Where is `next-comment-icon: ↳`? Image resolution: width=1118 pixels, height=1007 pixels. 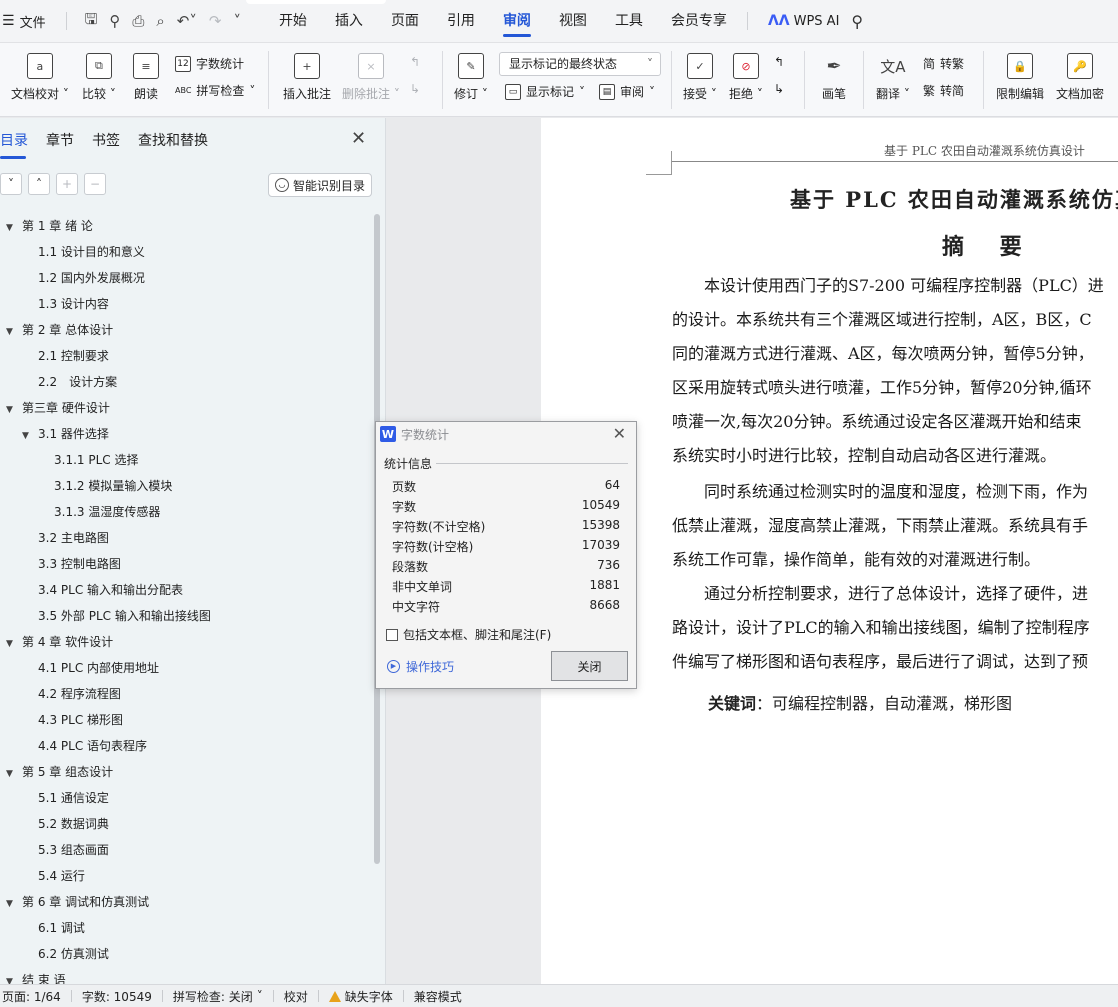 next-comment-icon: ↳ is located at coordinates (415, 89).